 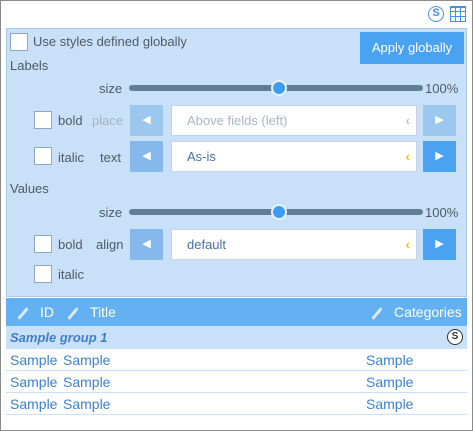 What do you see at coordinates (71, 274) in the screenshot?
I see `values-italic-label: italic` at bounding box center [71, 274].